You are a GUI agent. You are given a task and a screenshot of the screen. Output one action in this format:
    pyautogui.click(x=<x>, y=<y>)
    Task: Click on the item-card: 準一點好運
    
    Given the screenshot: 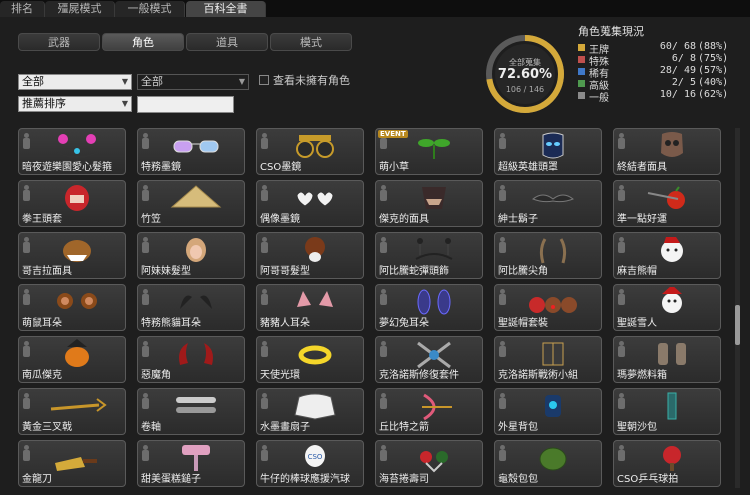 What is the action you would take?
    pyautogui.click(x=667, y=203)
    